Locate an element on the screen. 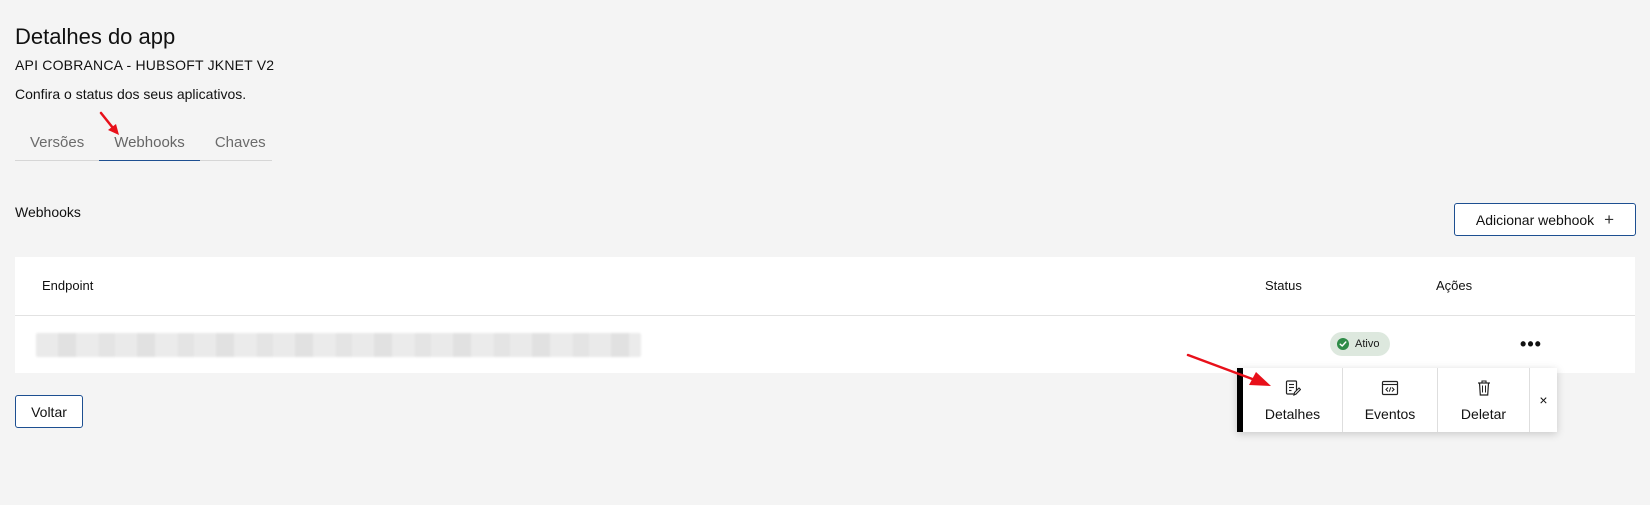  back-button: Voltar is located at coordinates (49, 411).